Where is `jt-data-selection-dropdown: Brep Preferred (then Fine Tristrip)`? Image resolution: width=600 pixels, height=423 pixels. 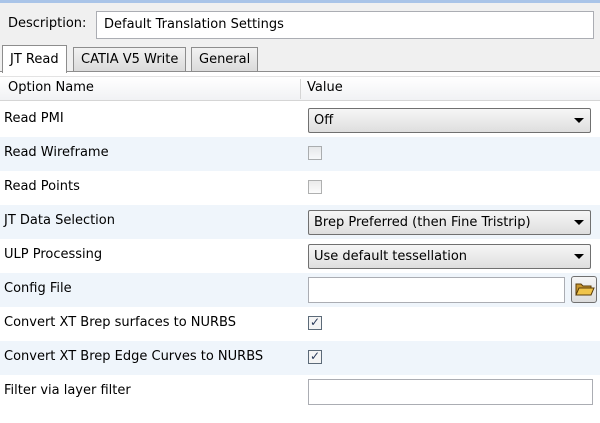 jt-data-selection-dropdown: Brep Preferred (then Fine Tristrip) is located at coordinates (449, 222).